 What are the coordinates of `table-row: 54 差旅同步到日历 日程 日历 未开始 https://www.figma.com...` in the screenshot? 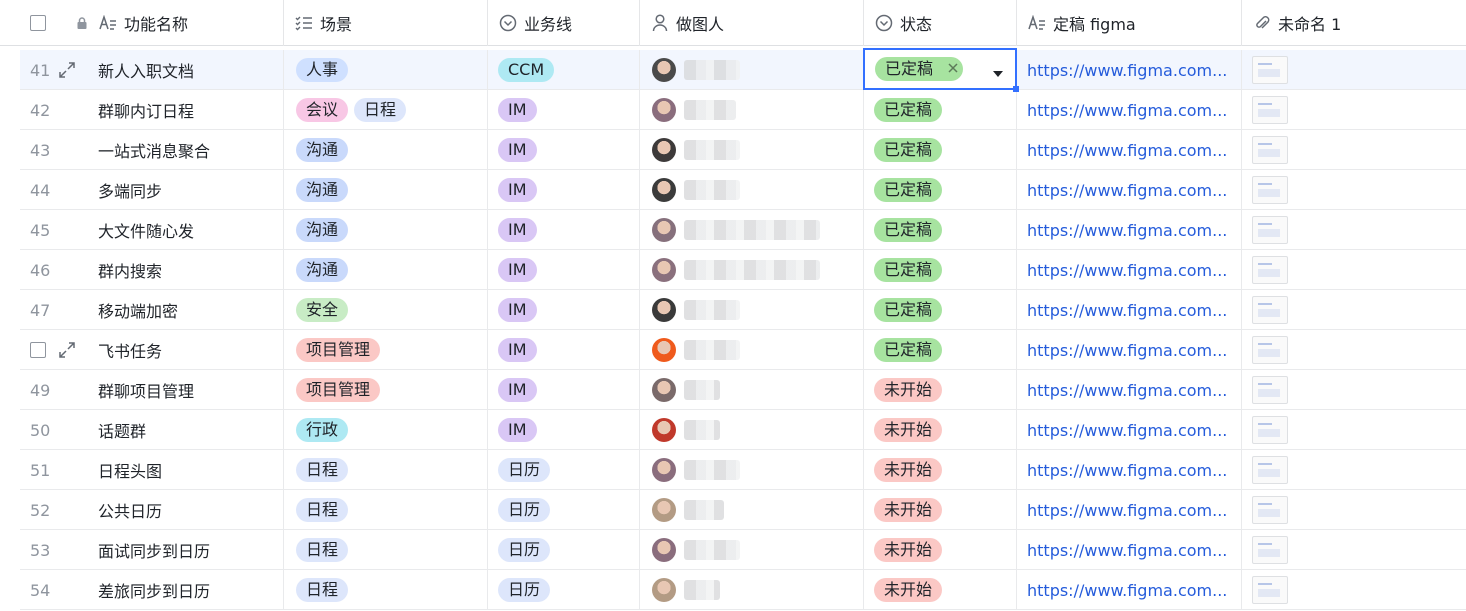 It's located at (743, 590).